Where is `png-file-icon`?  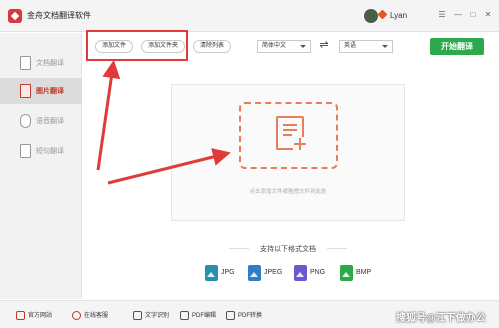
png-file-icon is located at coordinates (300, 273).